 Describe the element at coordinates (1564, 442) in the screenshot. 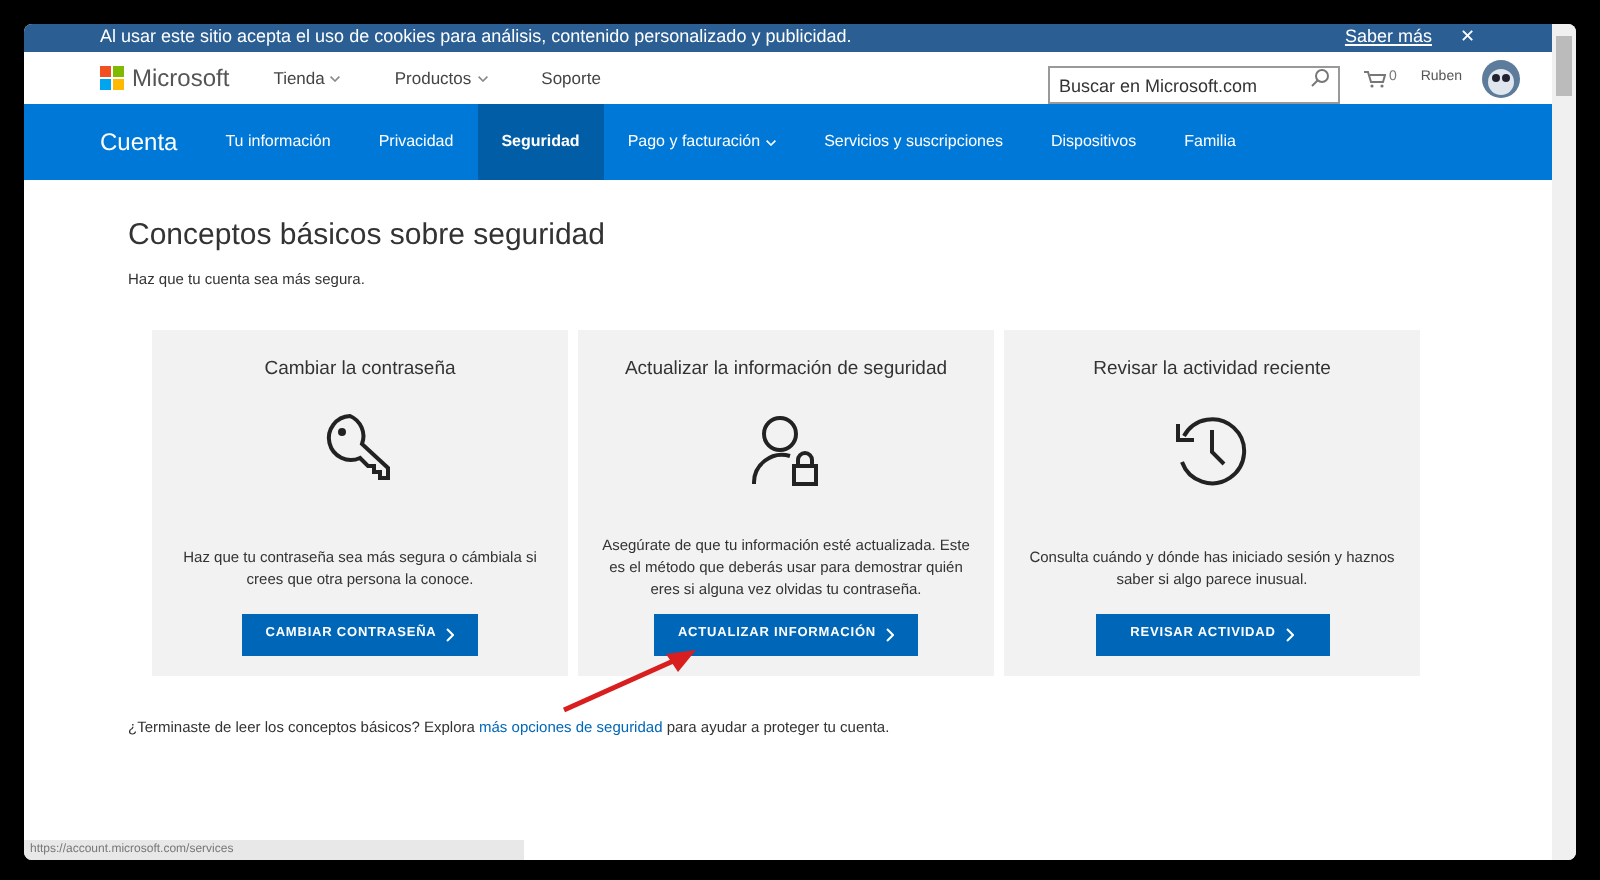

I see `scrollbar` at that location.